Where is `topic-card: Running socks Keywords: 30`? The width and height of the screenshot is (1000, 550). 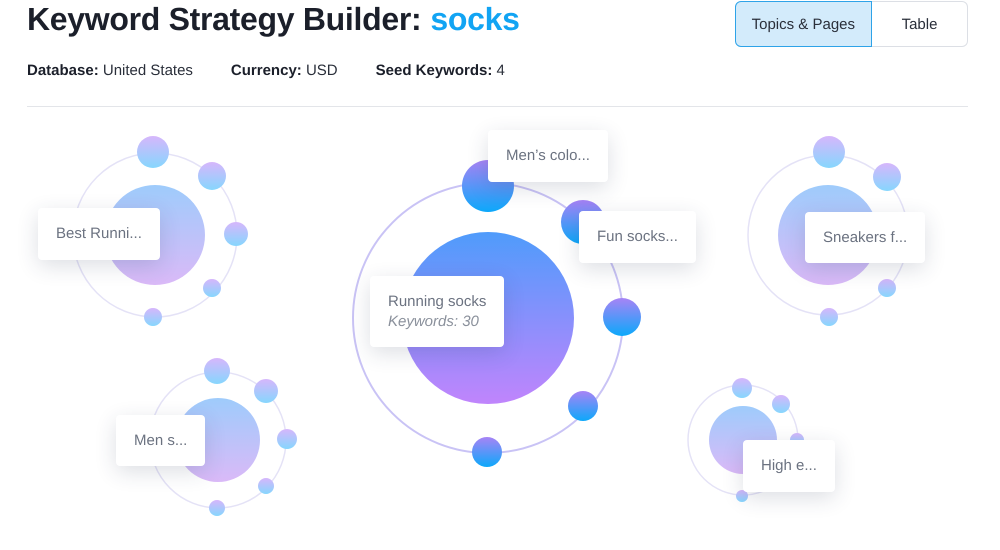
topic-card: Running socks Keywords: 30 is located at coordinates (437, 311).